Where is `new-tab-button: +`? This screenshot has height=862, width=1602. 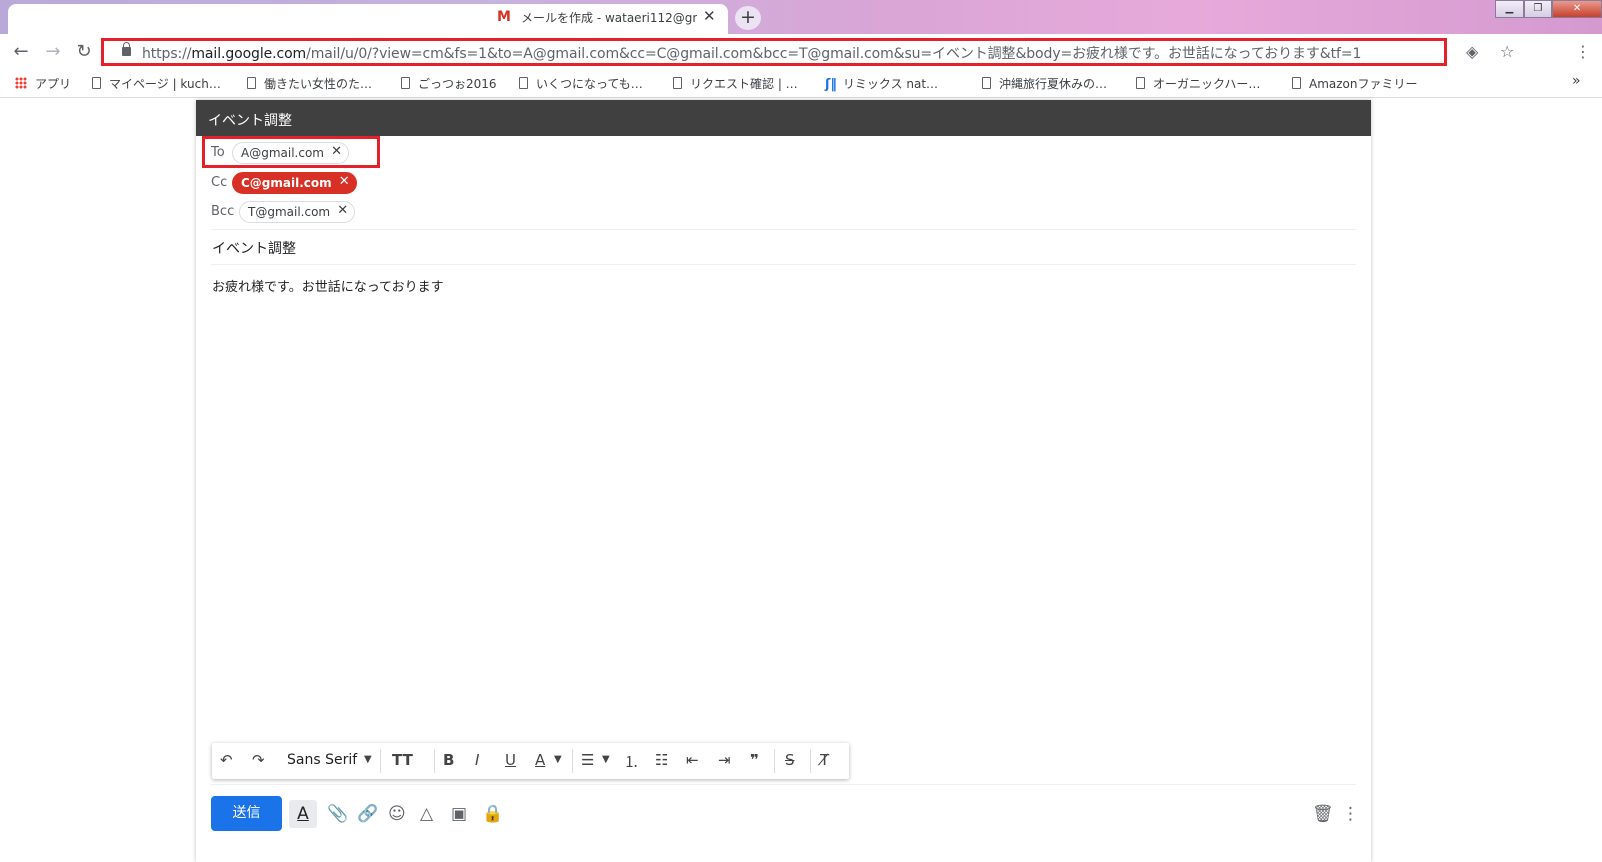 new-tab-button: + is located at coordinates (748, 18).